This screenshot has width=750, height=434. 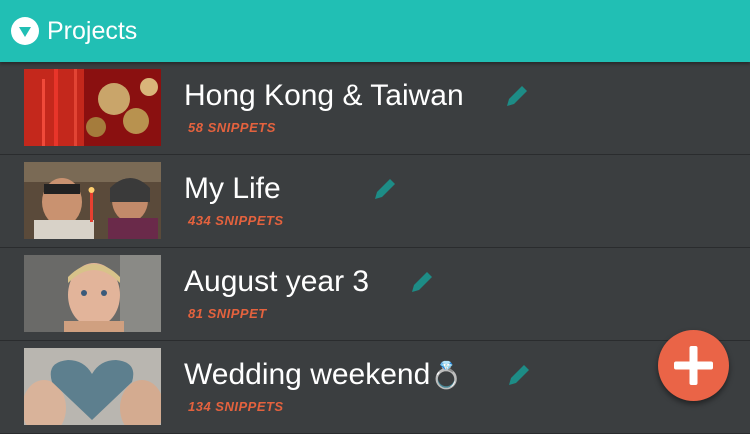 I want to click on plus-icon, so click(x=693, y=365).